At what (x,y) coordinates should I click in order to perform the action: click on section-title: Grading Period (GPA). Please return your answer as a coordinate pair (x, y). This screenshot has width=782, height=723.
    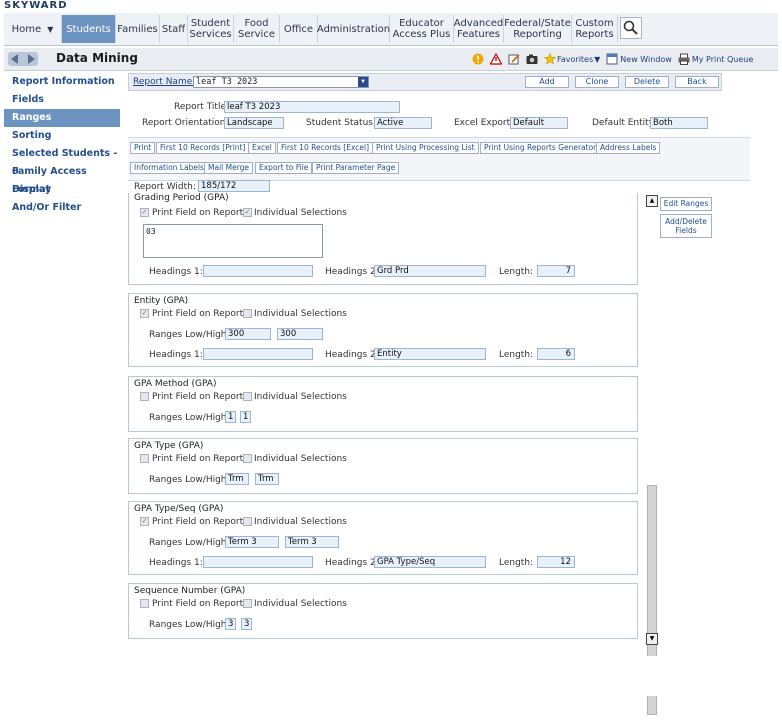
    Looking at the image, I should click on (181, 198).